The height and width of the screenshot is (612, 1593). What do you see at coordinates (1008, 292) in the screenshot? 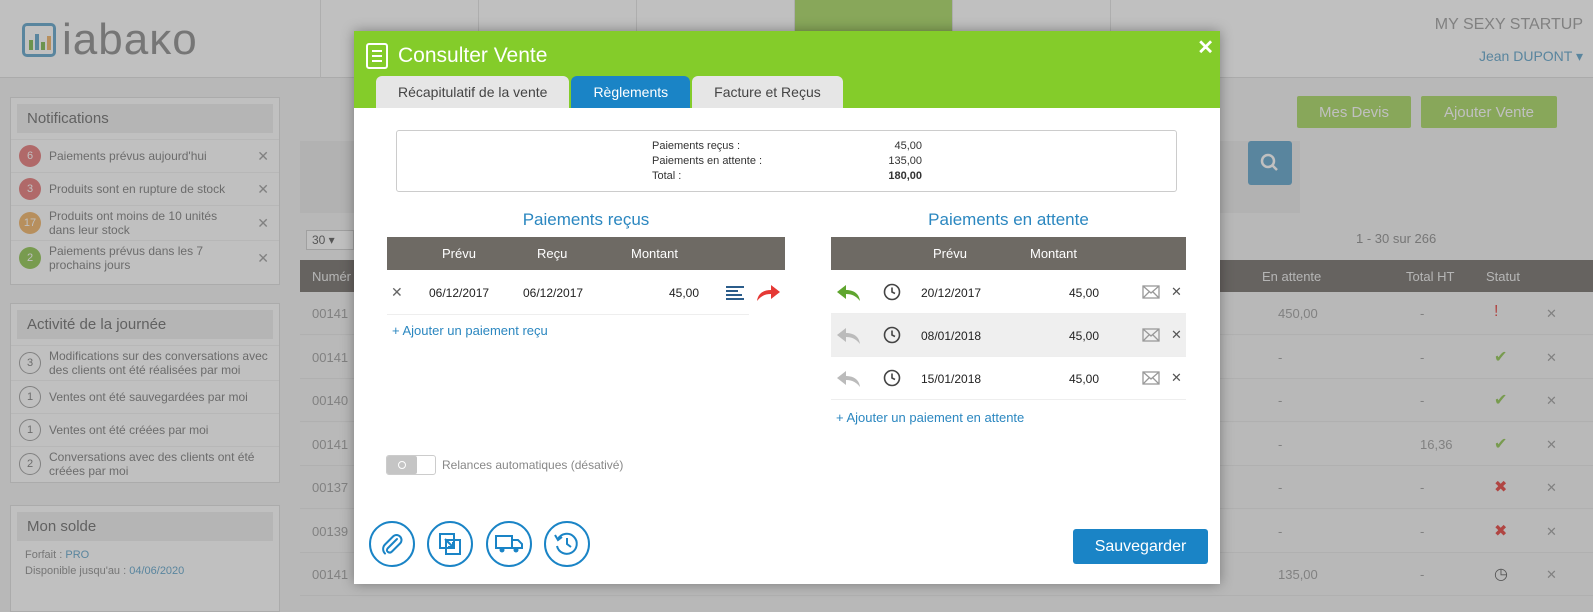
I see `table-row: 20/12/2017 45,00 ✕` at bounding box center [1008, 292].